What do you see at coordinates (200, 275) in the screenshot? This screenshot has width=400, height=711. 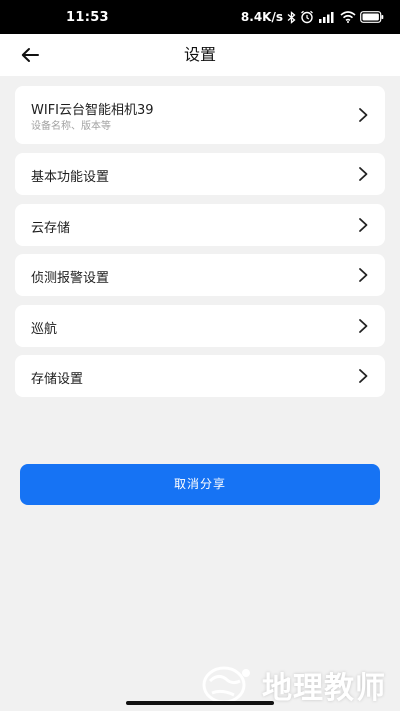 I see `settings-item-detection-alarm: 侦测报警设置` at bounding box center [200, 275].